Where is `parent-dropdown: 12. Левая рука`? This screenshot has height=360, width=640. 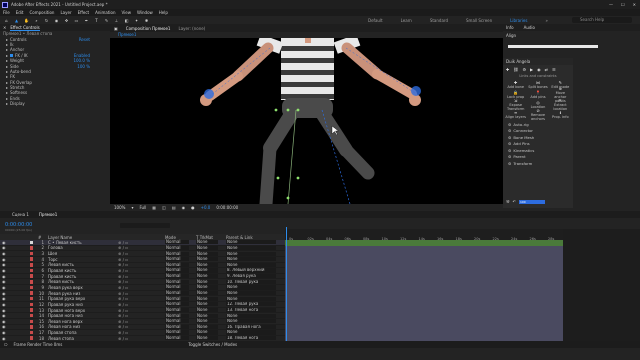 parent-dropdown: 12. Левая рука is located at coordinates (251, 304).